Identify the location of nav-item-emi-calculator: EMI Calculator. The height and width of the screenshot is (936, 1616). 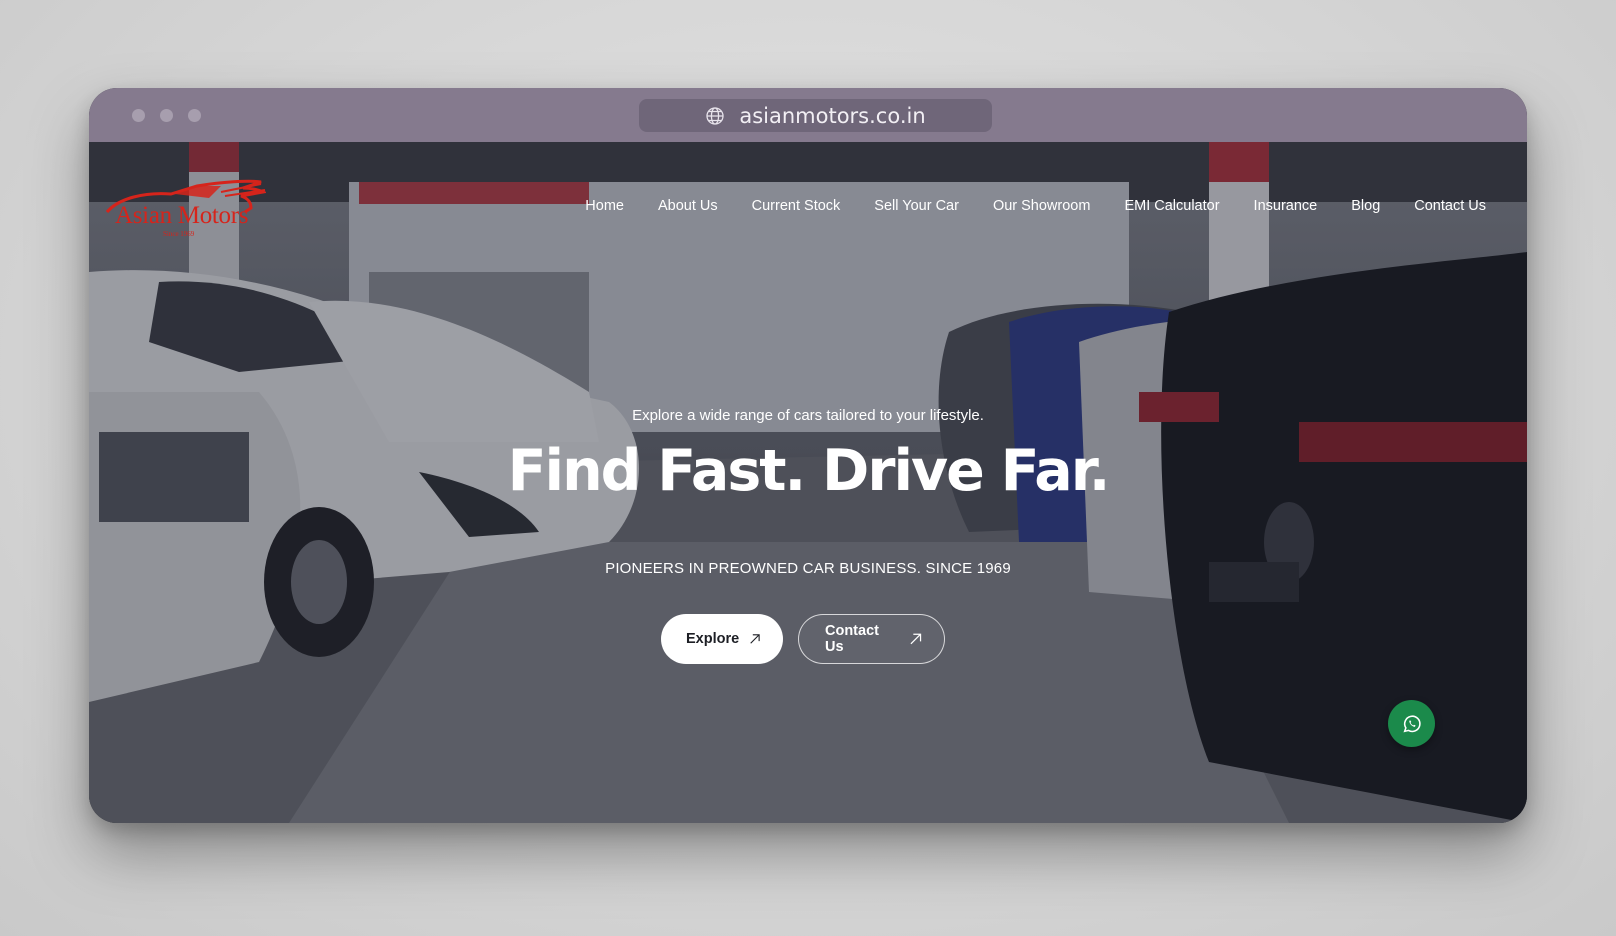
(1171, 206).